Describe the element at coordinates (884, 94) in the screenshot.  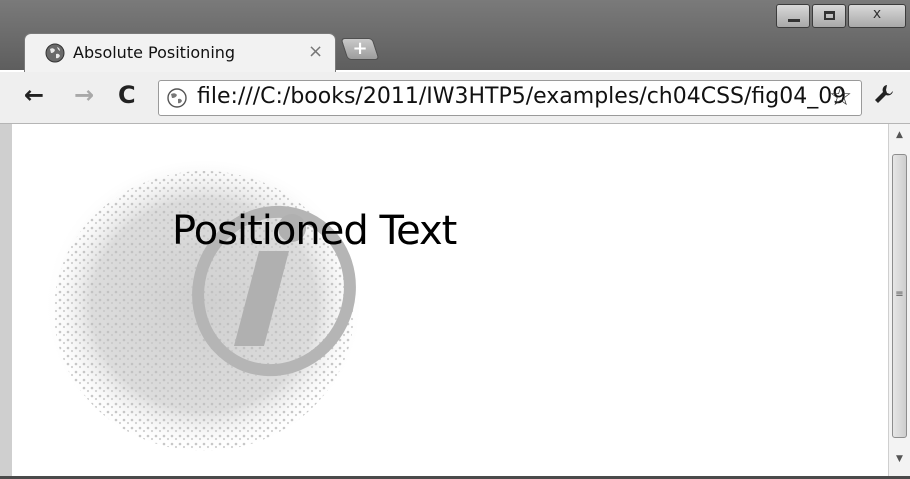
I see `wrench-icon` at that location.